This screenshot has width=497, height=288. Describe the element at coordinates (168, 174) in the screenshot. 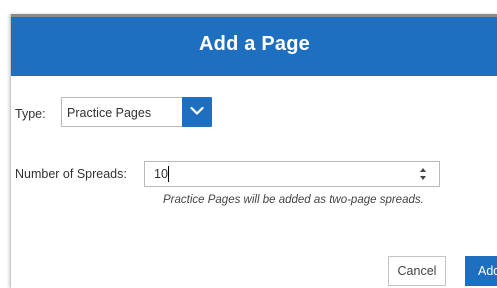

I see `text-cursor` at that location.